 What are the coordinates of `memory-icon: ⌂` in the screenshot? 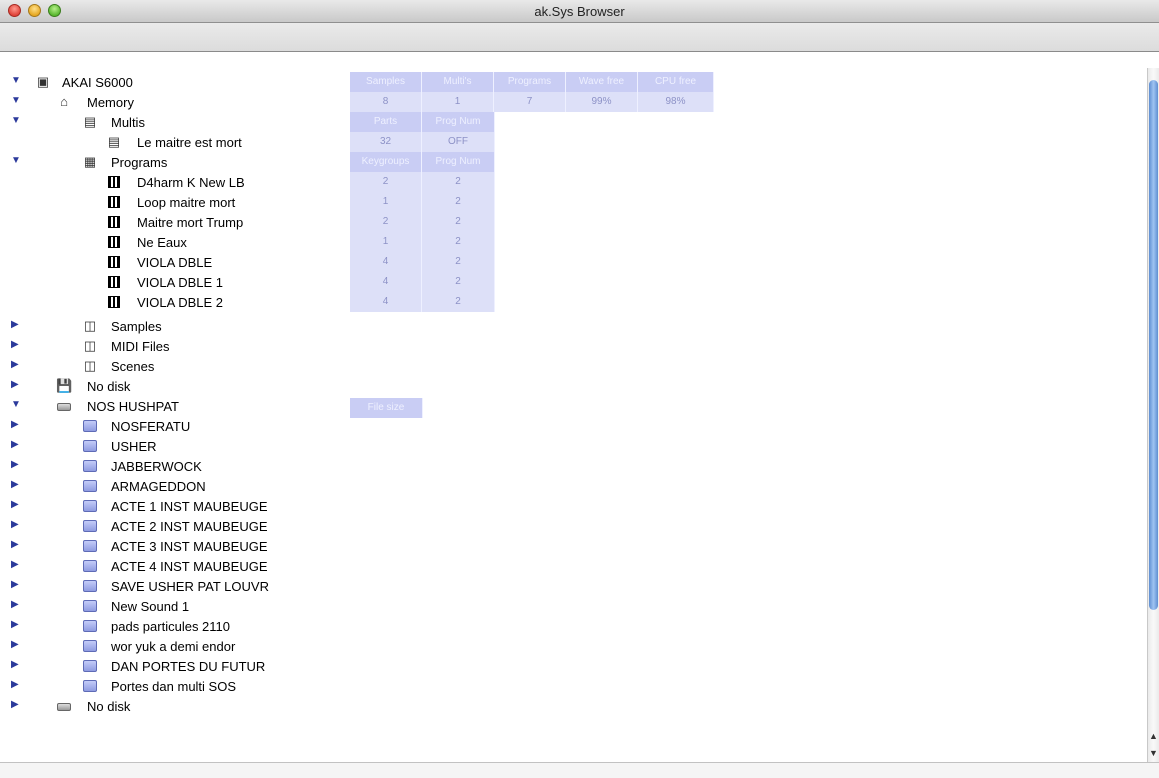 It's located at (64, 101).